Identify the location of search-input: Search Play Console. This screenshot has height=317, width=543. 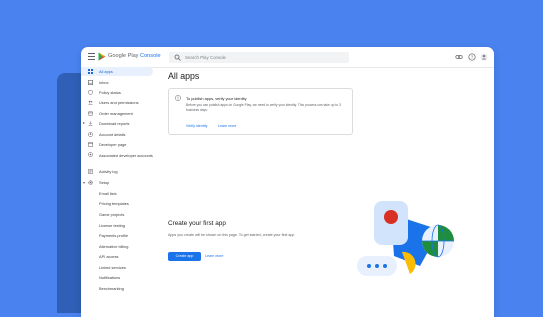
(205, 57).